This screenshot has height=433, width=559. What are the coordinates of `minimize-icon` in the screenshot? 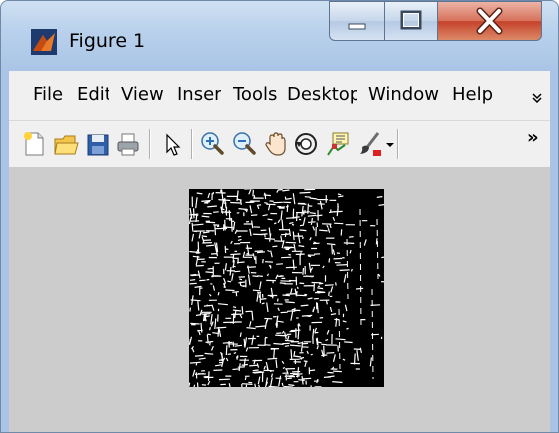 It's located at (357, 26).